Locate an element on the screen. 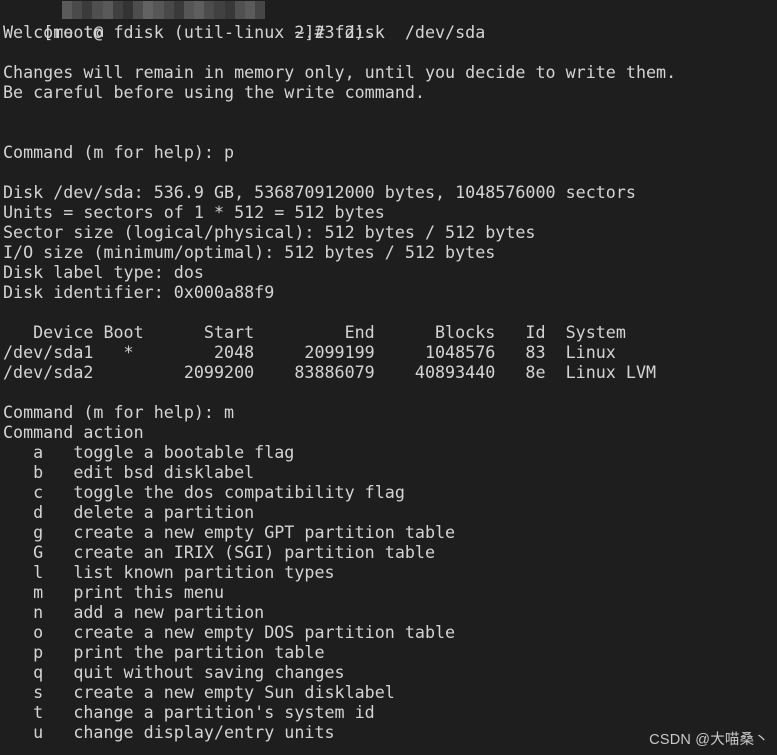  command-menu-item-b: b edit bsd disklabel is located at coordinates (129, 472).